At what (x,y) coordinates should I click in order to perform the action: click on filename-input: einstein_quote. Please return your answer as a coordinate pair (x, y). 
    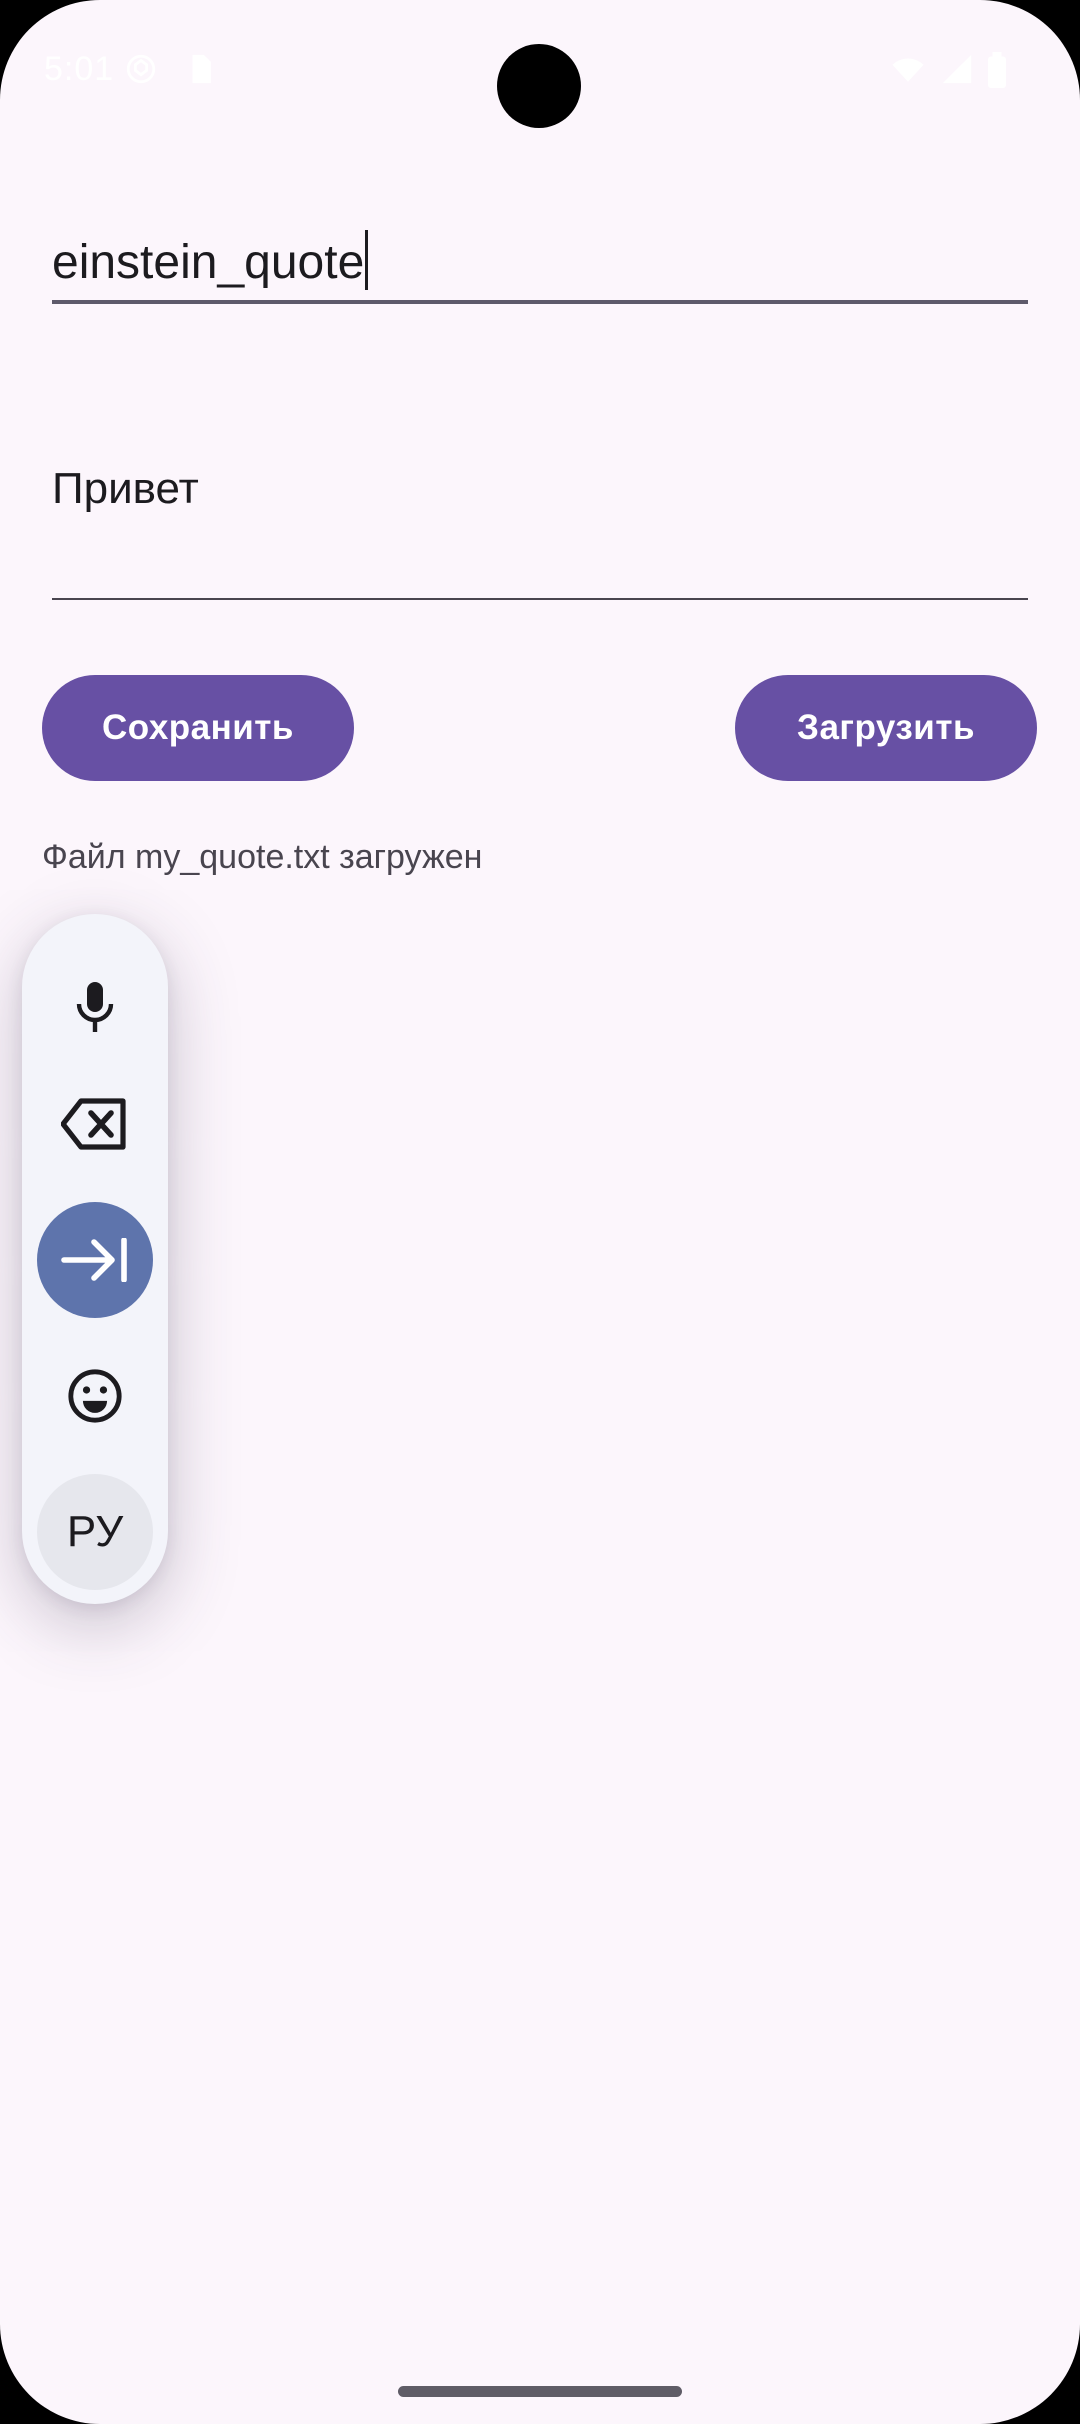
    Looking at the image, I should click on (540, 262).